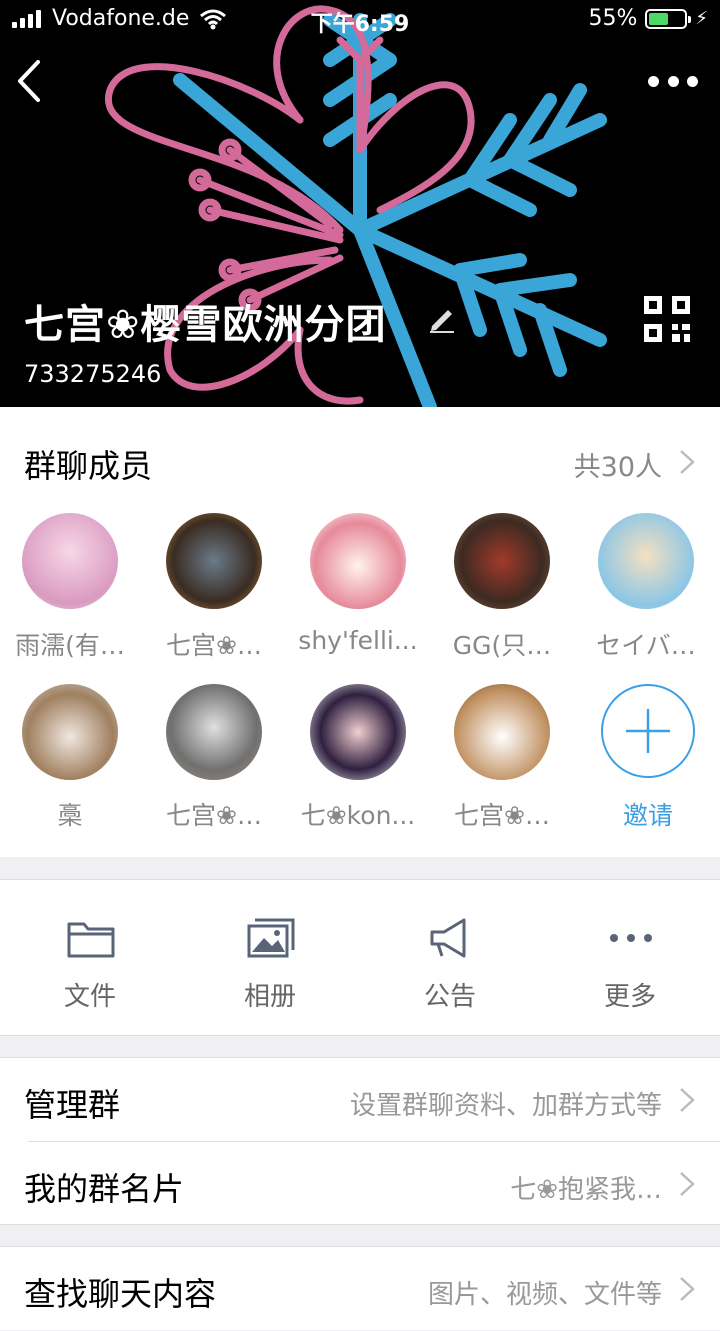  Describe the element at coordinates (271, 938) in the screenshot. I see `album-icon` at that location.